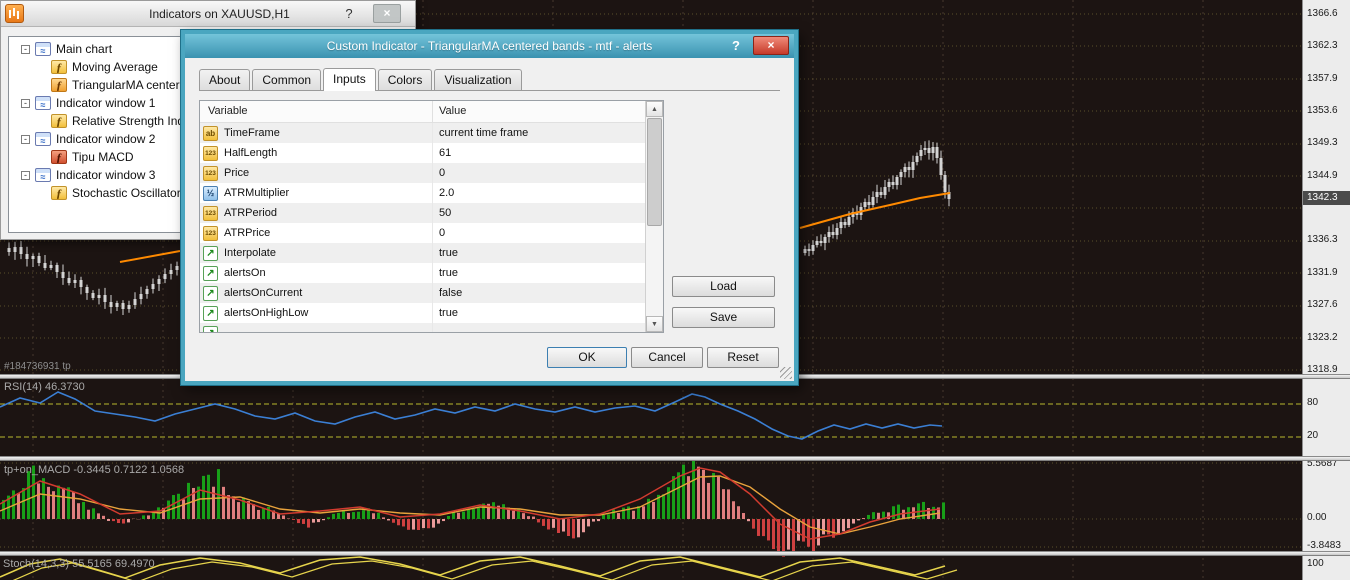 This screenshot has width=1350, height=580. Describe the element at coordinates (1322, 110) in the screenshot. I see `price-axis-label: 1353.6` at that location.